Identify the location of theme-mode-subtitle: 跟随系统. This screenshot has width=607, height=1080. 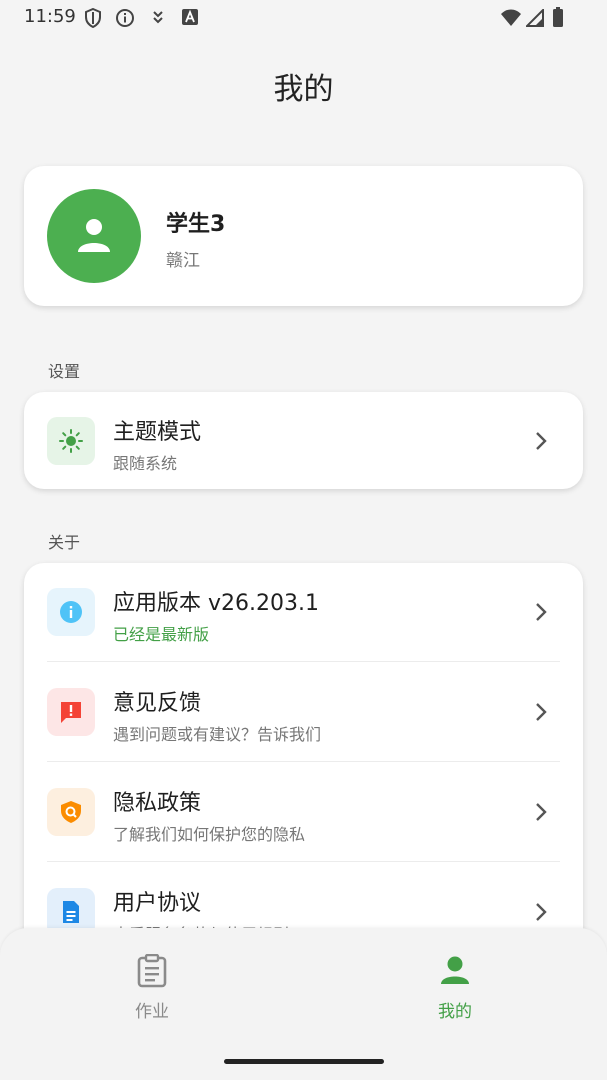
(145, 463).